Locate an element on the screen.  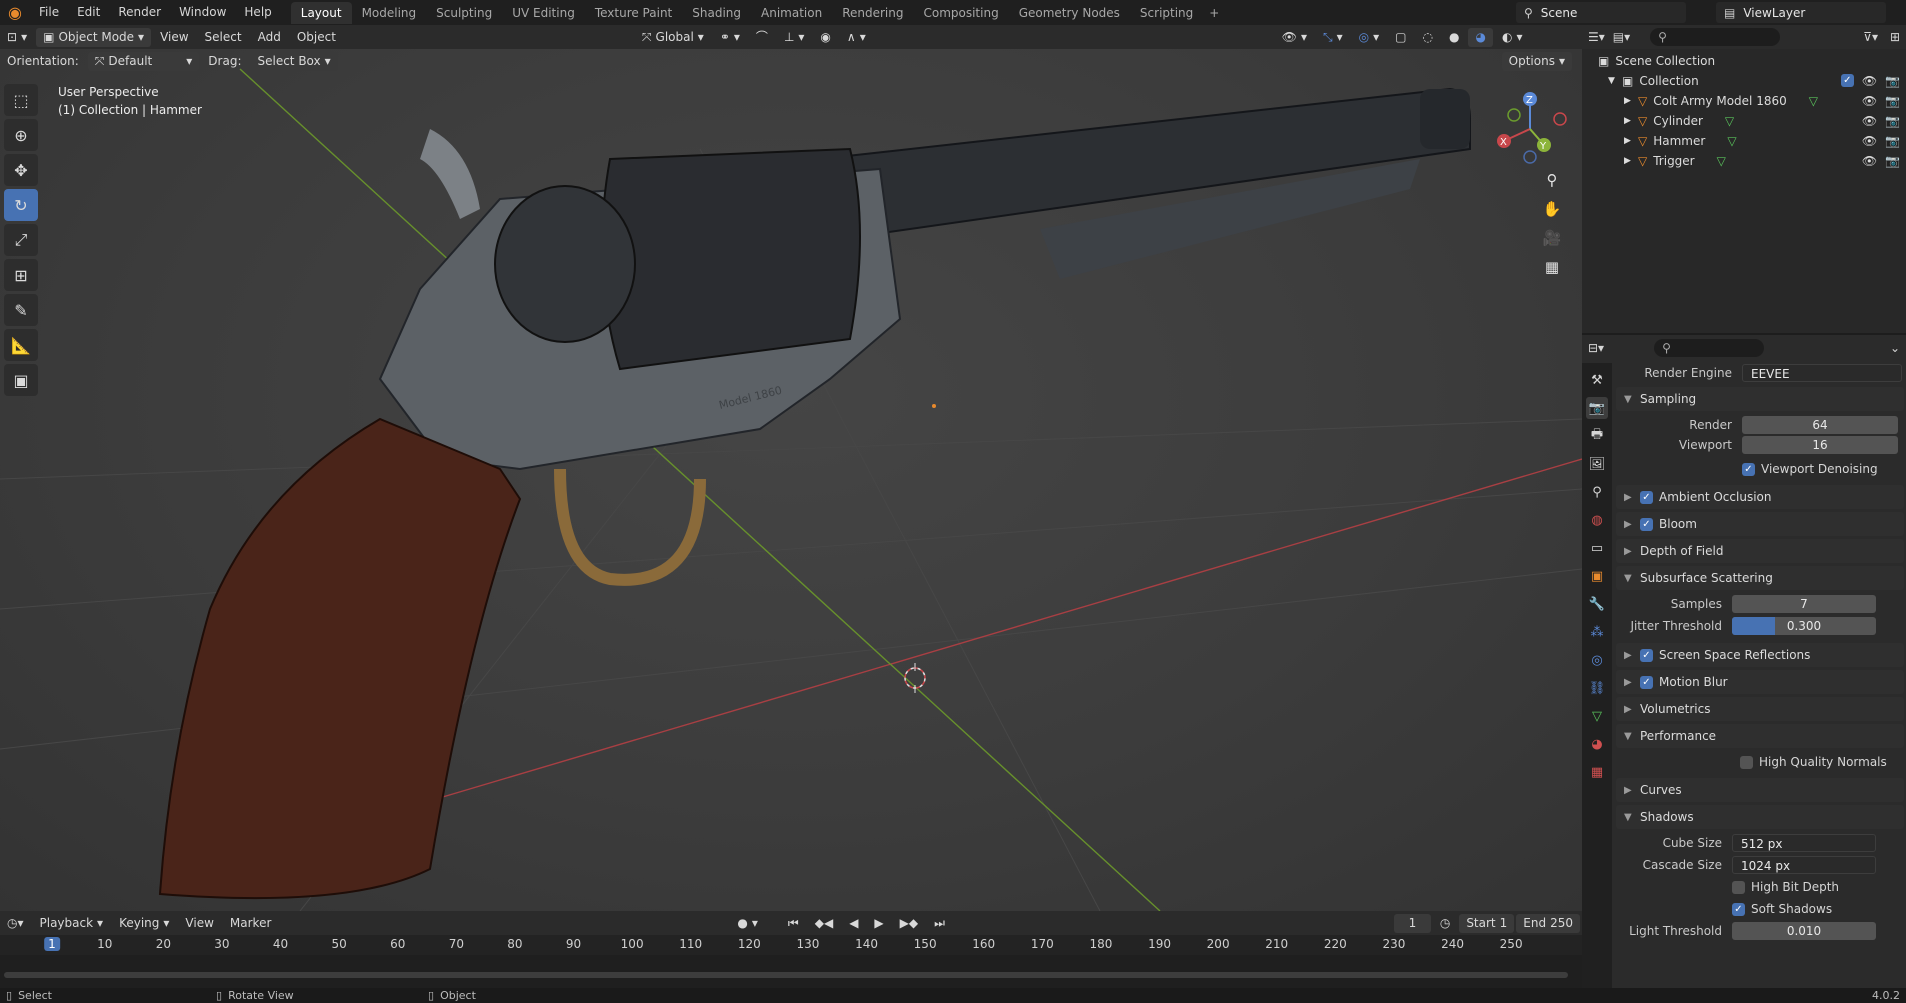
new-collection-icon: ⊞ is located at coordinates (1895, 37).